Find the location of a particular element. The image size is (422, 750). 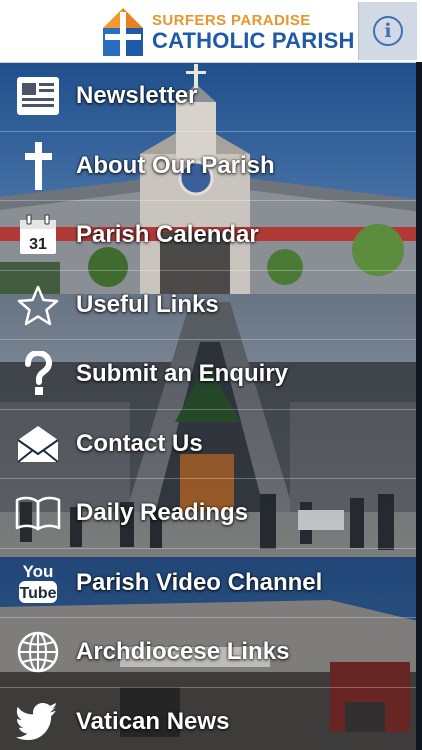

youtube-icon: You Tube is located at coordinates (38, 583).